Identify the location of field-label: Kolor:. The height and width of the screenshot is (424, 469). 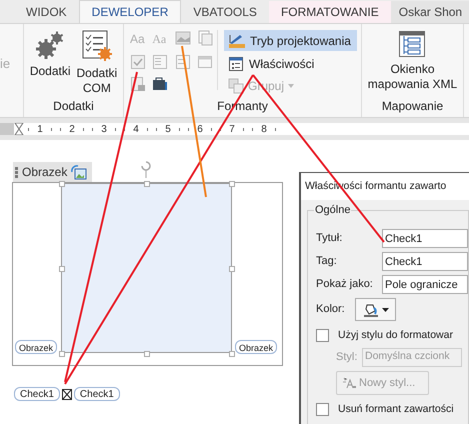
(331, 310).